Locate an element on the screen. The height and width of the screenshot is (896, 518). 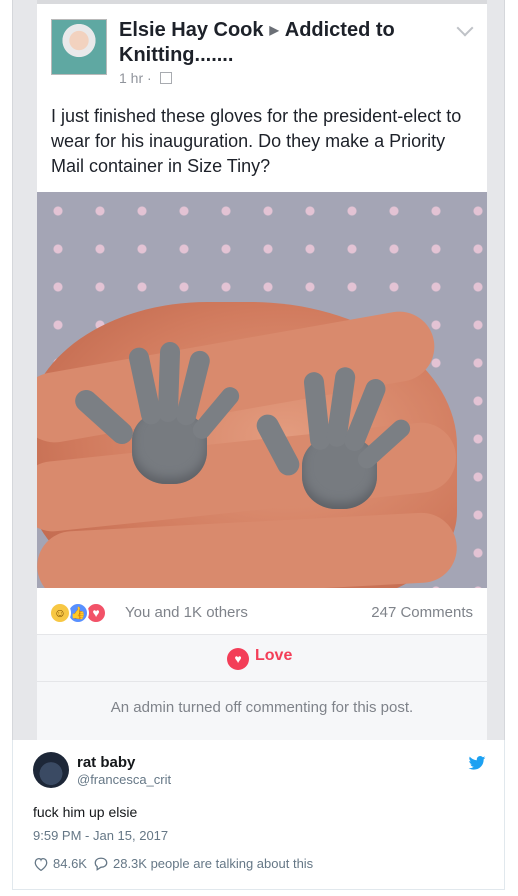
reply-action: 28.3K people are talking about this is located at coordinates (203, 863).